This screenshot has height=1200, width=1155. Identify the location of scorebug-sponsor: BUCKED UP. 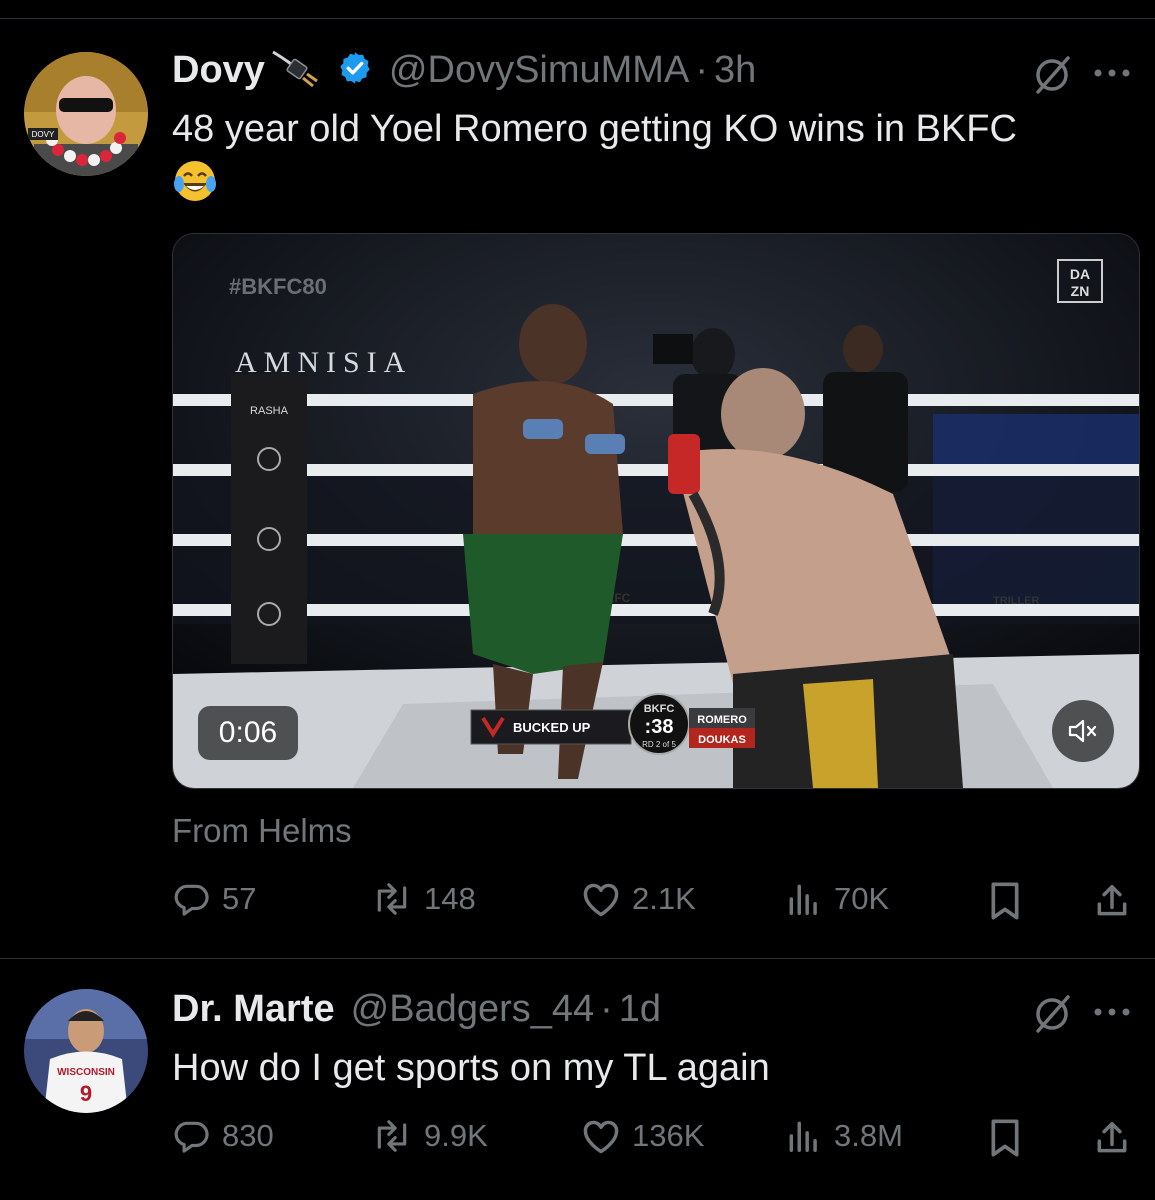
(552, 727).